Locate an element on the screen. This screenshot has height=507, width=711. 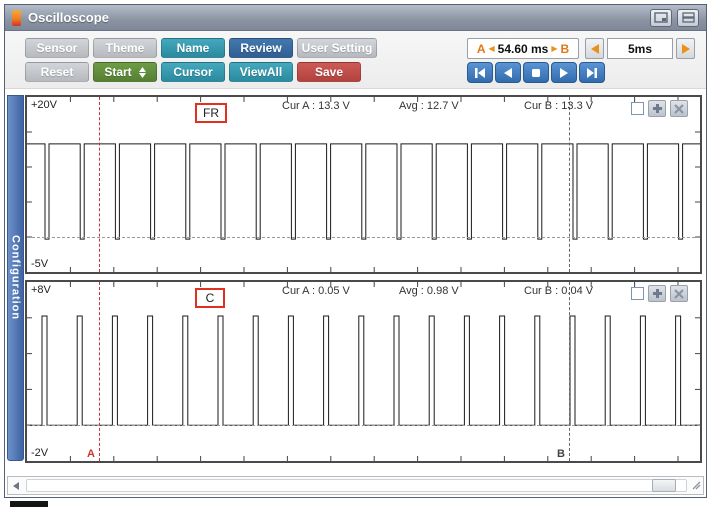
stacked-bars-icon is located at coordinates (688, 17).